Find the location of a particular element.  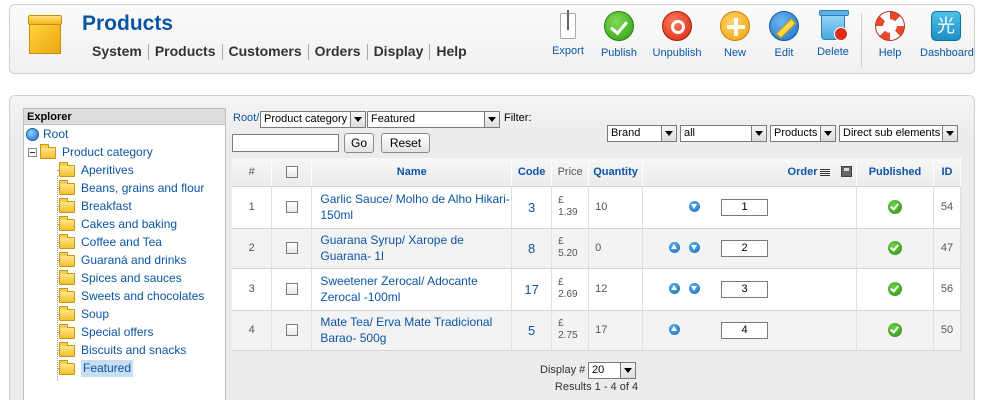

menu-orders: Orders is located at coordinates (338, 51).